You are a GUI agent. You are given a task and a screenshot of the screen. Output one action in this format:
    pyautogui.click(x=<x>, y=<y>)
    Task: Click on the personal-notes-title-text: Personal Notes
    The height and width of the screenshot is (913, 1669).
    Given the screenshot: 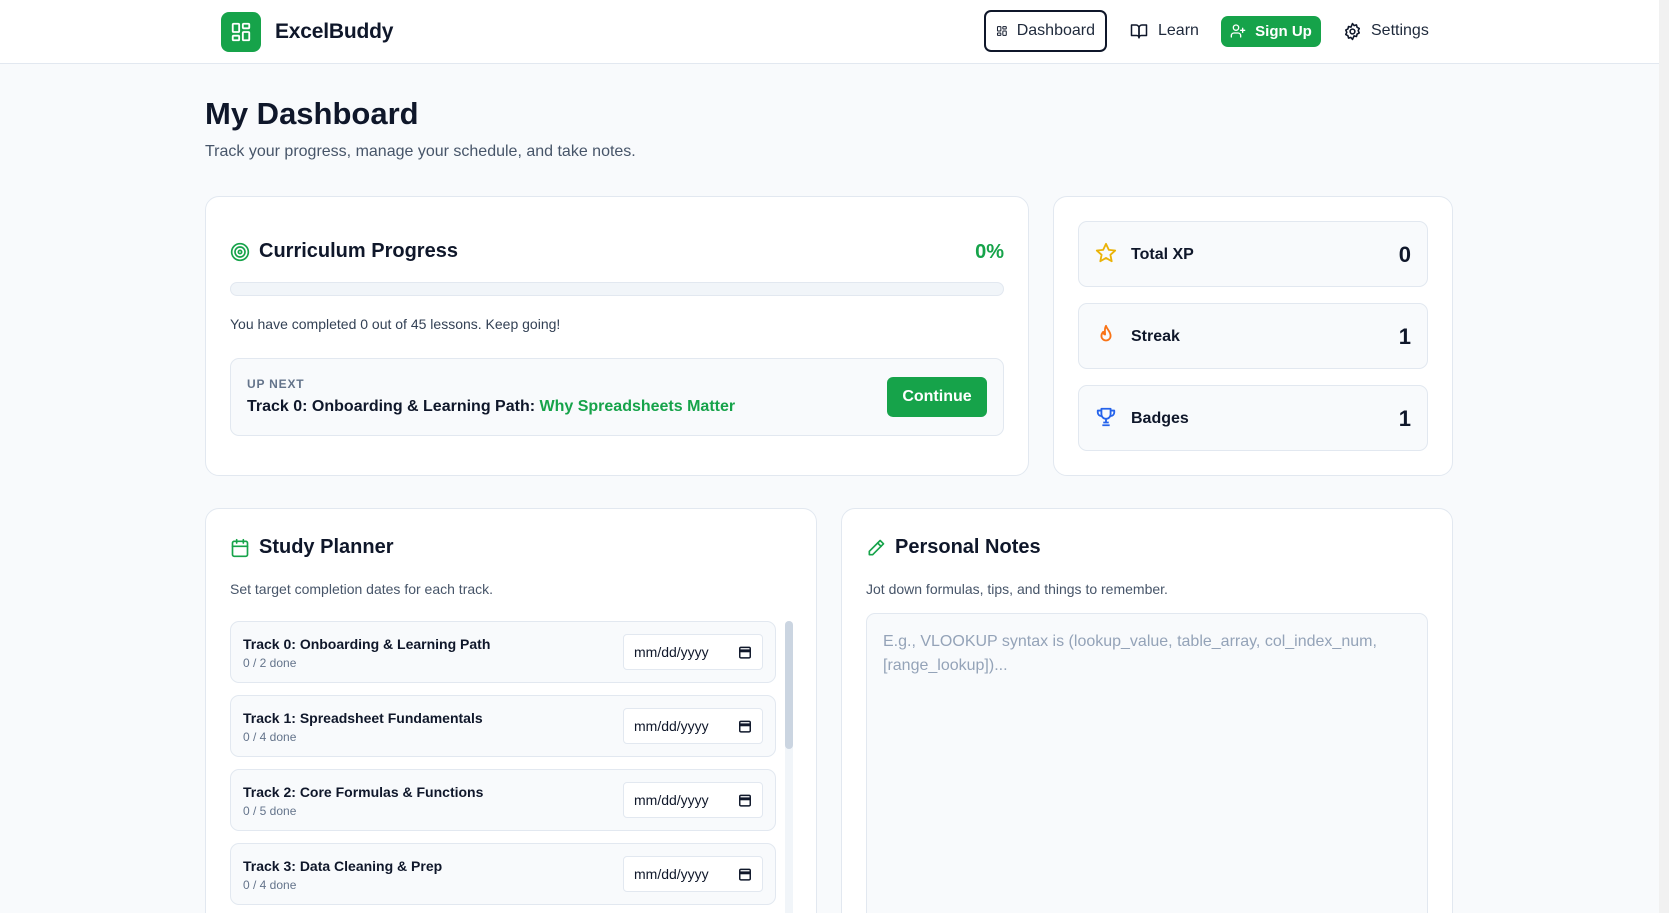 What is the action you would take?
    pyautogui.click(x=968, y=547)
    